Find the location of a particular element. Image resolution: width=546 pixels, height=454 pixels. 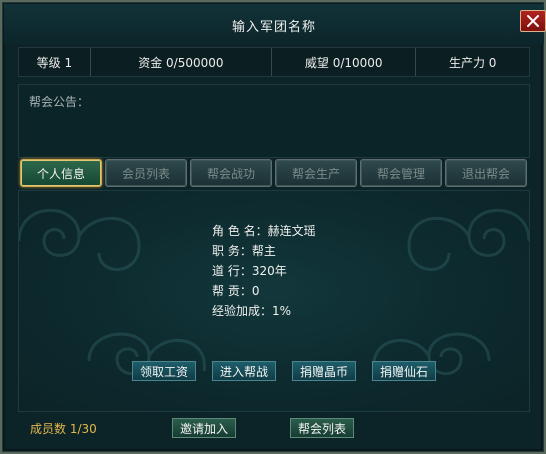

role-label: 角 色 名： is located at coordinates (240, 231).